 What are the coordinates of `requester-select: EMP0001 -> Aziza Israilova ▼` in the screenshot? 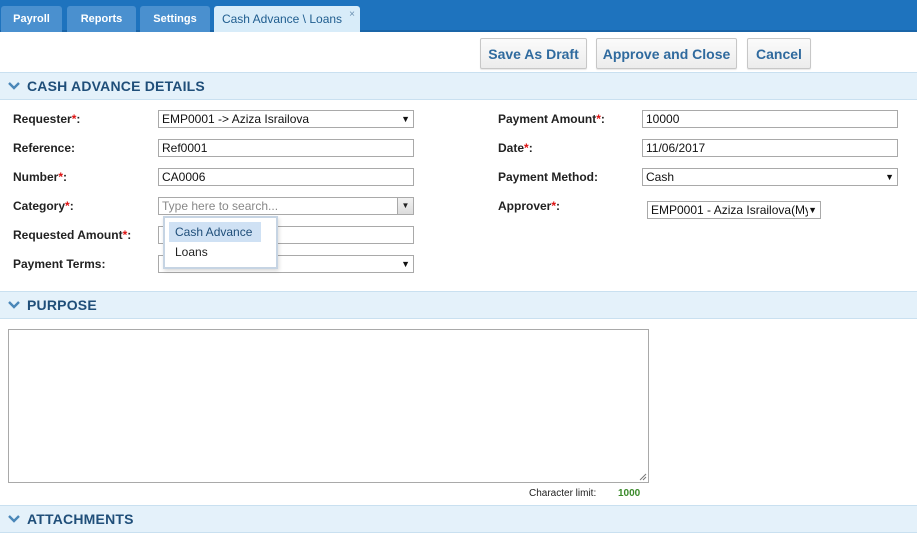 It's located at (286, 119).